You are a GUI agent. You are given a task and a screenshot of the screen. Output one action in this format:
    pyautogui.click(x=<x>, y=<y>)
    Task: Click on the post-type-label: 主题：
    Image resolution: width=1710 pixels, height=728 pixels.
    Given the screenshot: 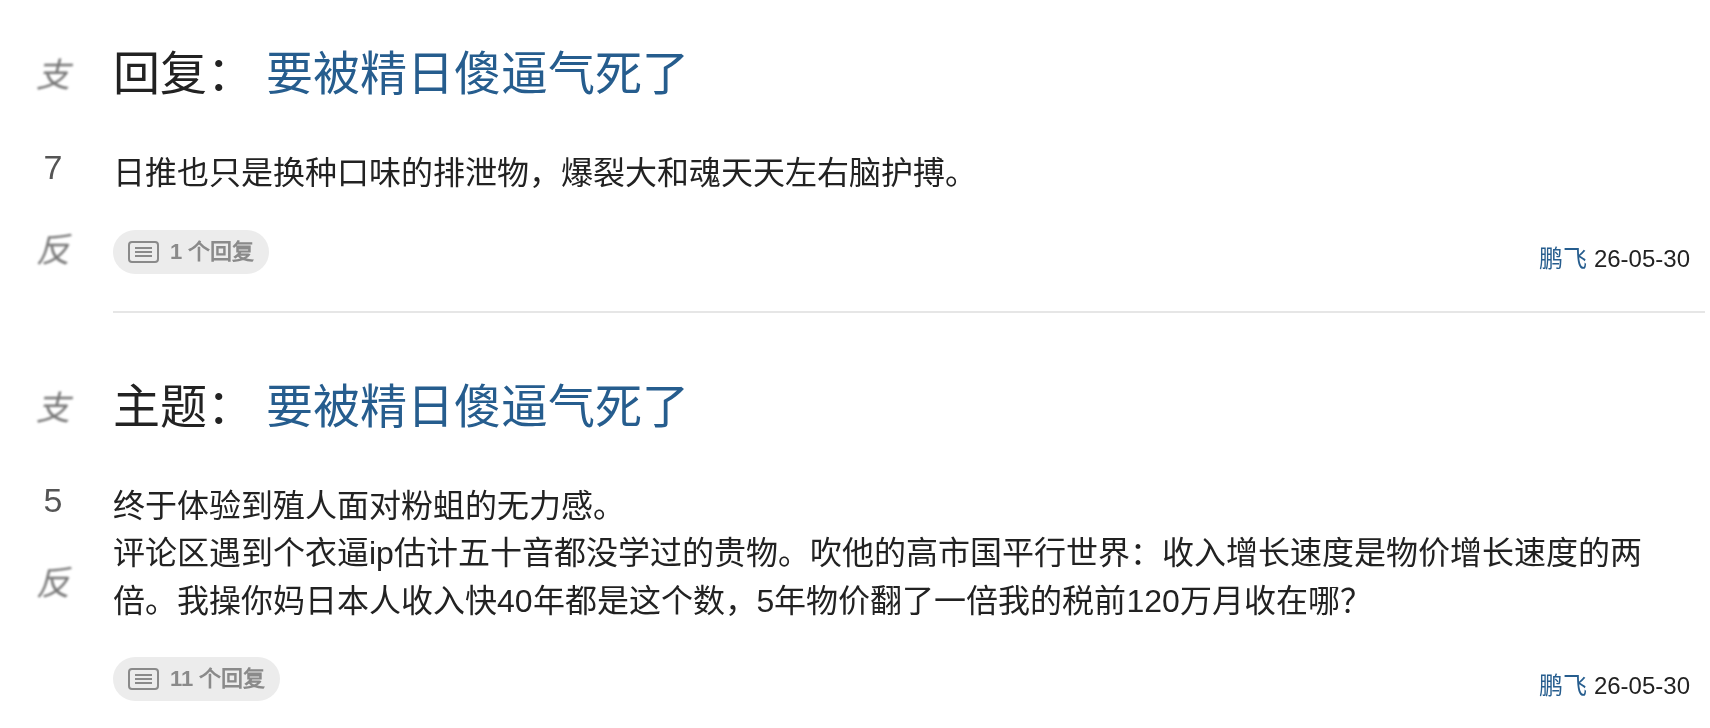 What is the action you would take?
    pyautogui.click(x=183, y=406)
    